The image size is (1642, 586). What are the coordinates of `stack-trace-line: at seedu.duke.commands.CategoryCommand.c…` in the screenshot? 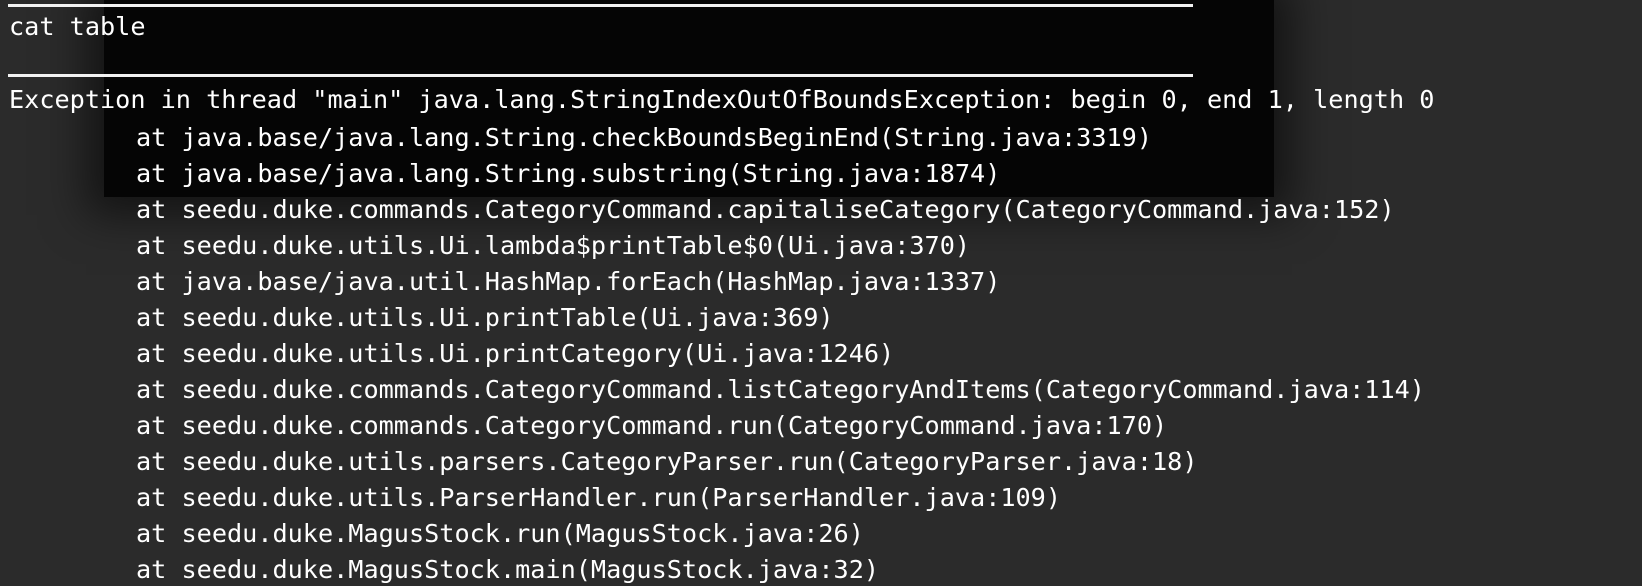 It's located at (765, 209).